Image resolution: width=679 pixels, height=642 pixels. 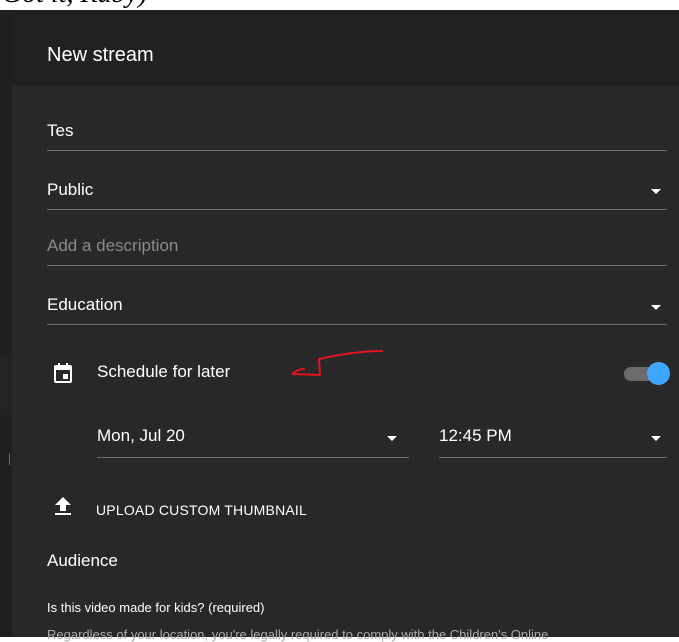 What do you see at coordinates (337, 363) in the screenshot?
I see `red-annotation-arrow` at bounding box center [337, 363].